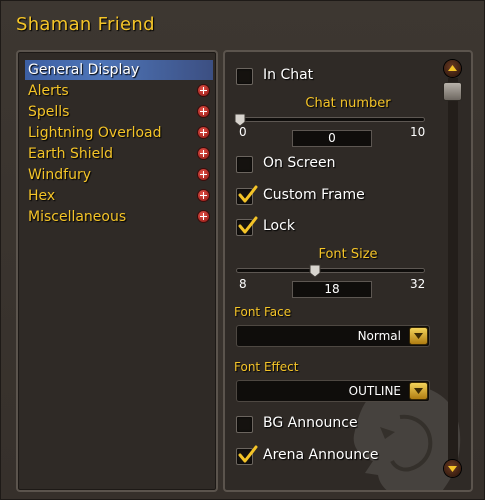  I want to click on nav-item-label: Miscellaneous, so click(77, 217).